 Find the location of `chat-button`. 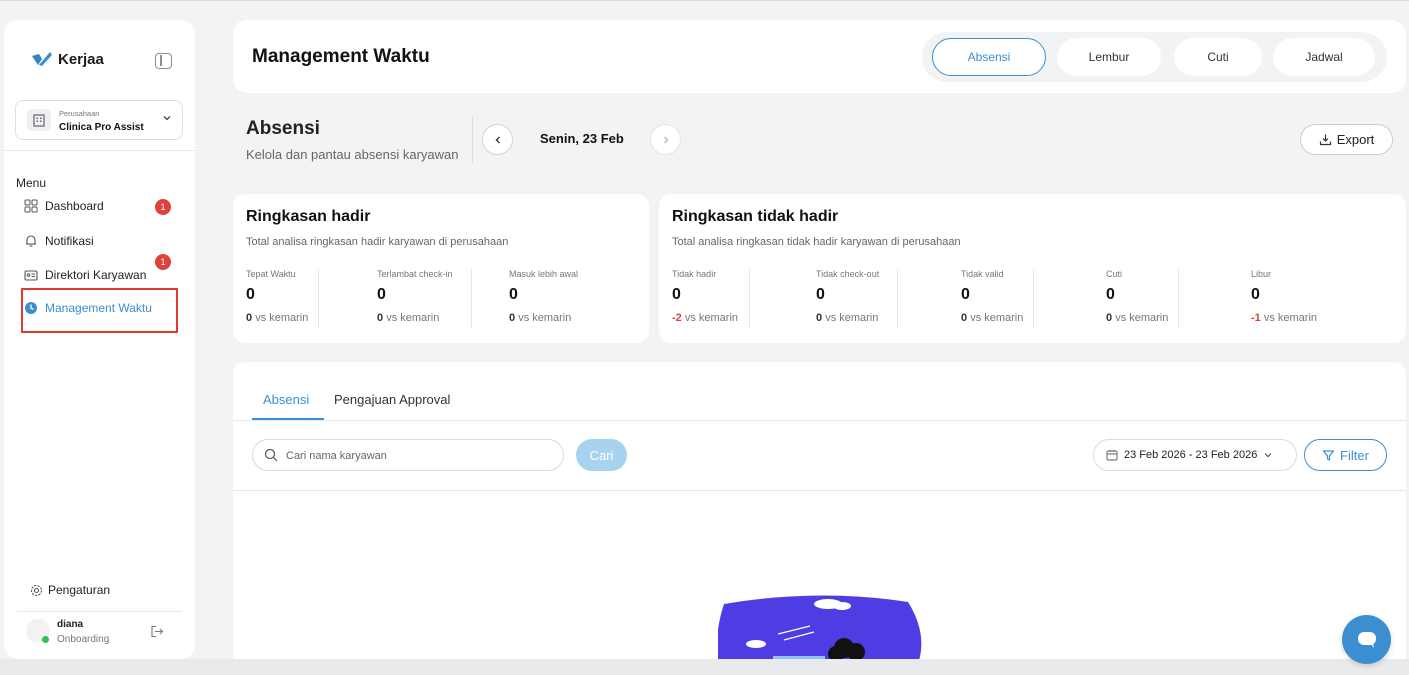

chat-button is located at coordinates (1366, 639).